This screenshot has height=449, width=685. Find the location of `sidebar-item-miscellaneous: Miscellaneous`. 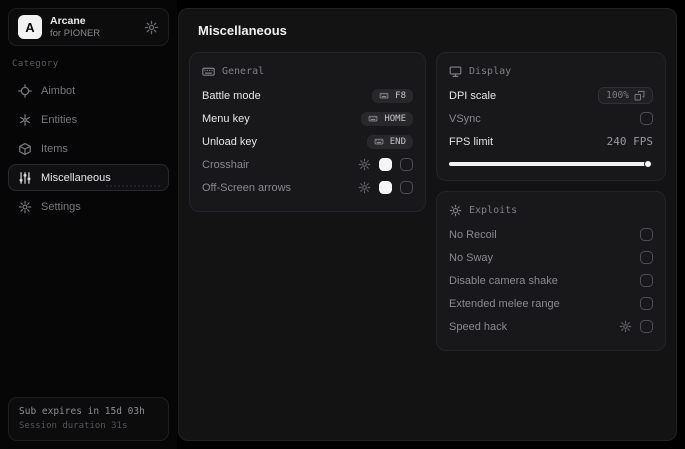

sidebar-item-miscellaneous: Miscellaneous is located at coordinates (88, 177).